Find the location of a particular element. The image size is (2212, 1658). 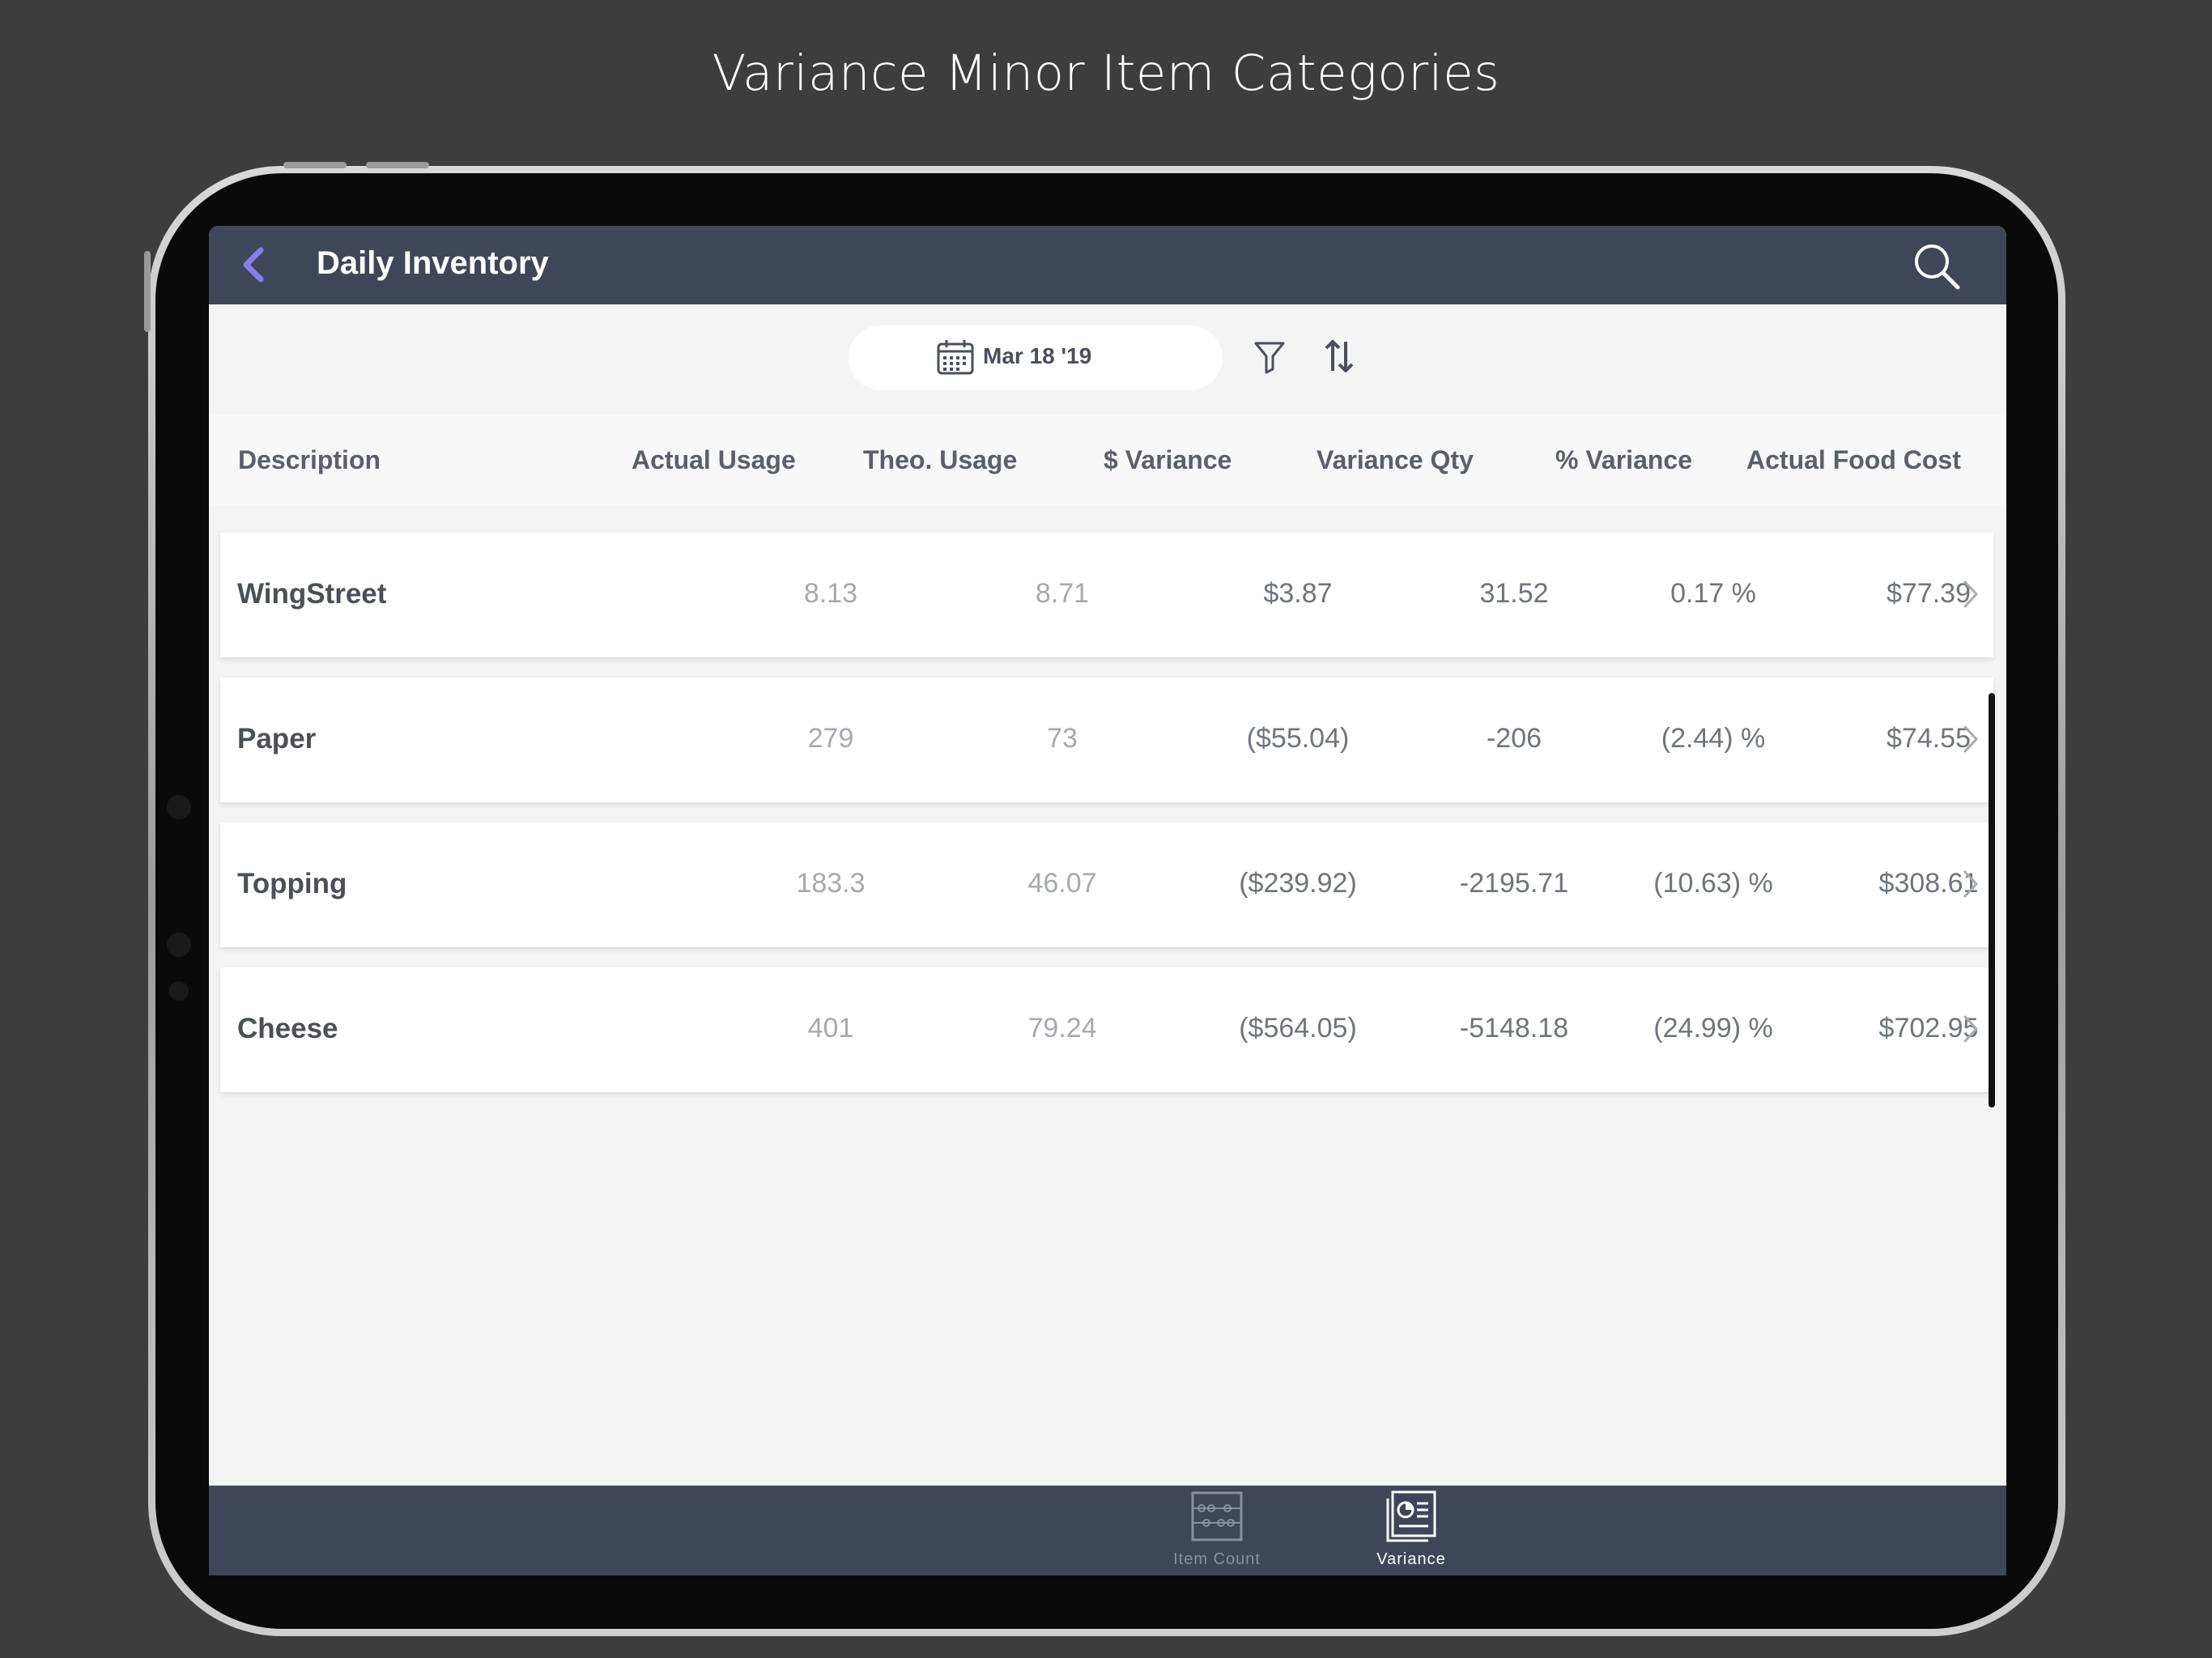

row-variance-qty: 31.52 is located at coordinates (1514, 593).